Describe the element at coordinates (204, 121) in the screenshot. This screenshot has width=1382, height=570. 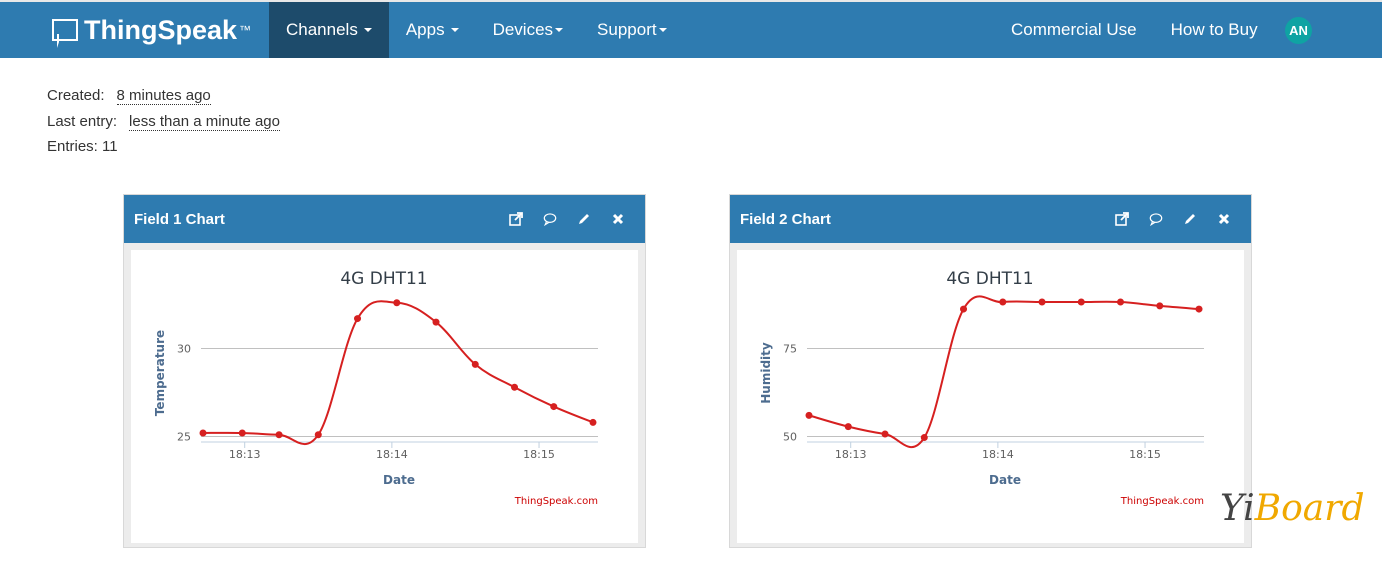
I see `last-entry-value: less than a minute ago` at that location.